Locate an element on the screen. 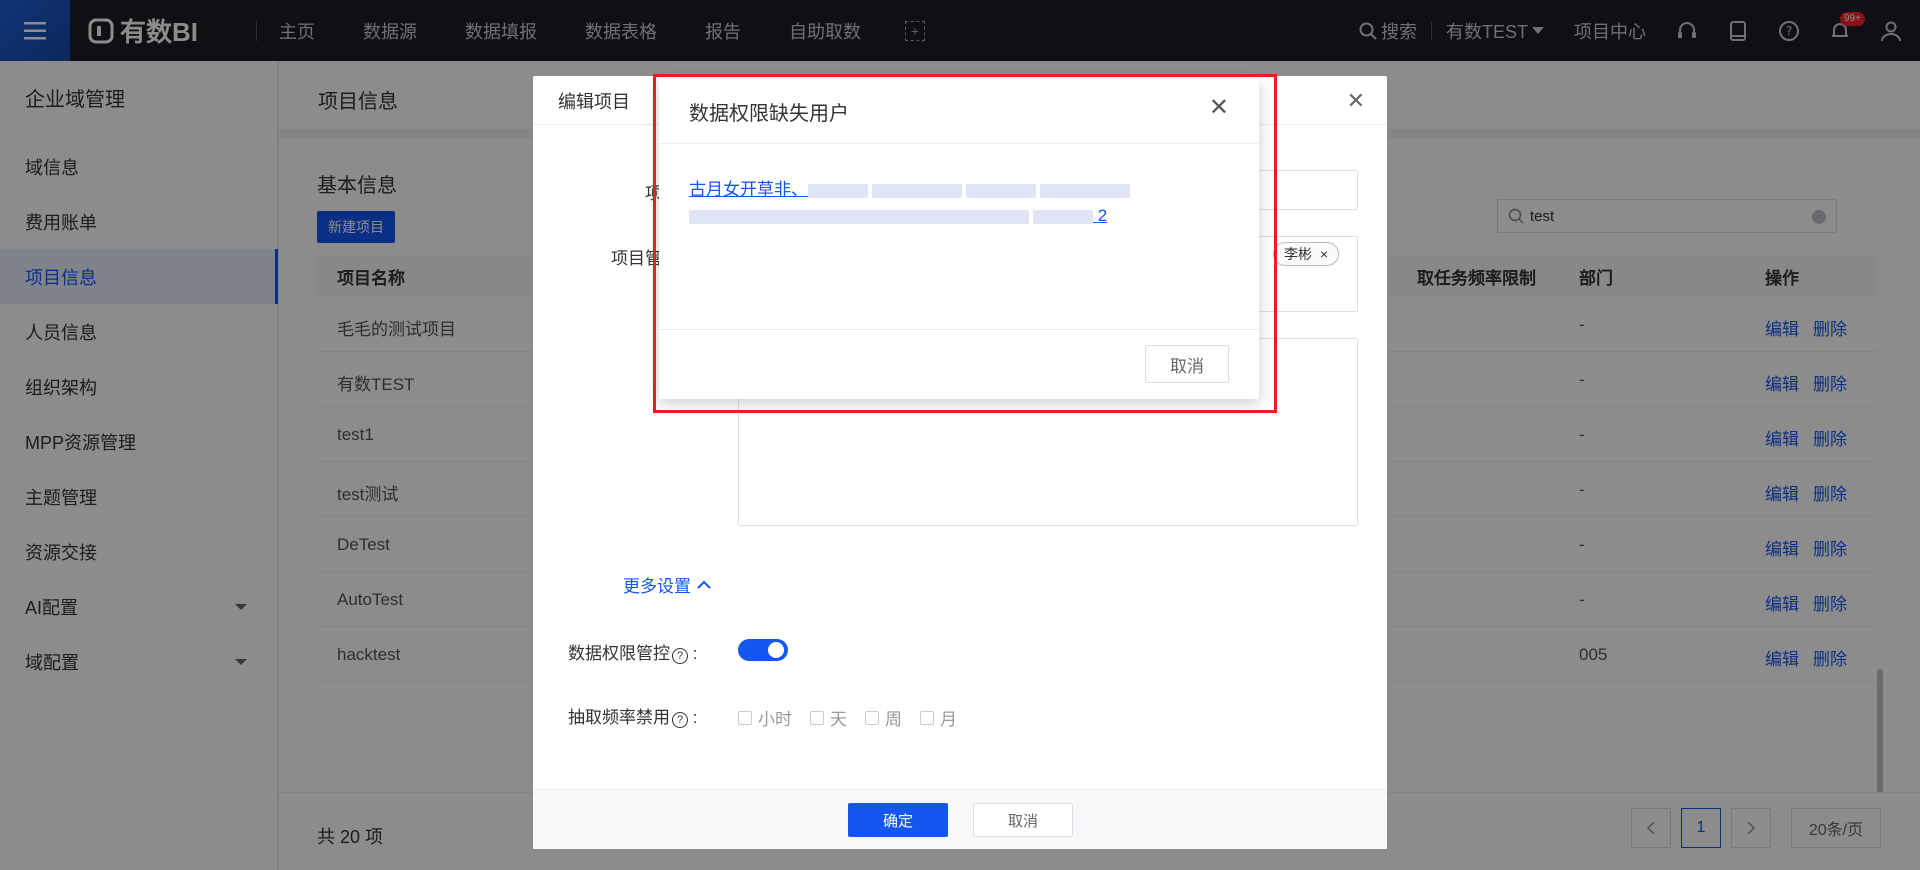 The width and height of the screenshot is (1920, 870). label-freq-ban: 抽取频率禁用? : is located at coordinates (633, 718).